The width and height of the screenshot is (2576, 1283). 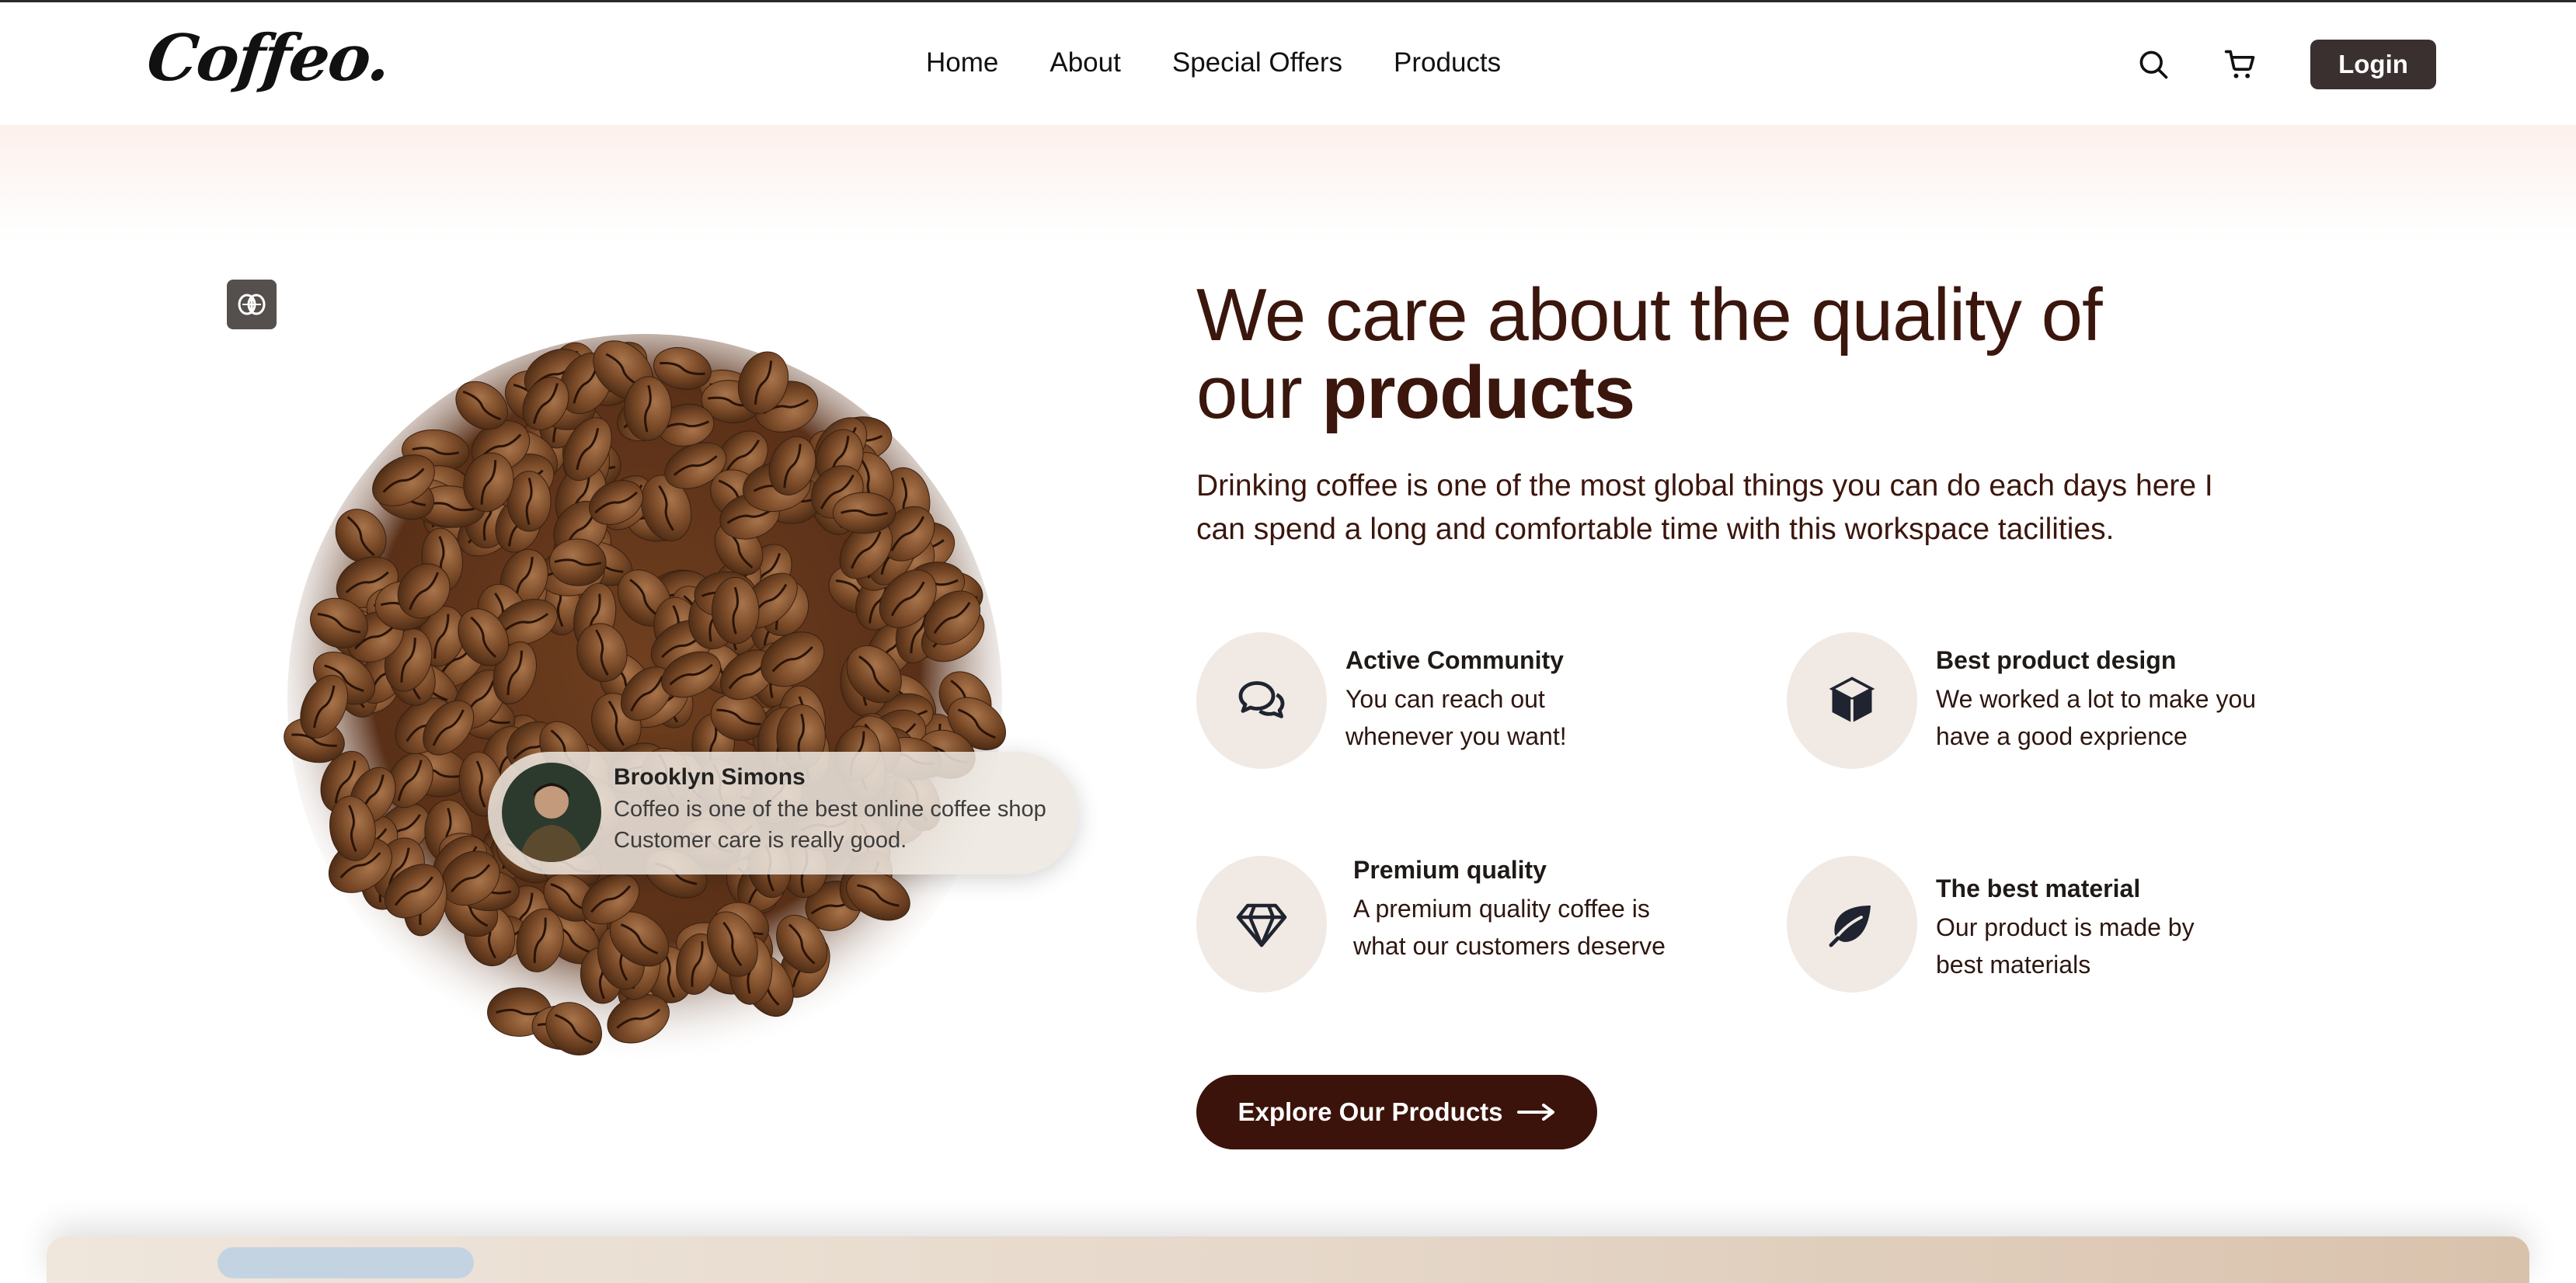 I want to click on feature-title: Premium quality, so click(x=1450, y=870).